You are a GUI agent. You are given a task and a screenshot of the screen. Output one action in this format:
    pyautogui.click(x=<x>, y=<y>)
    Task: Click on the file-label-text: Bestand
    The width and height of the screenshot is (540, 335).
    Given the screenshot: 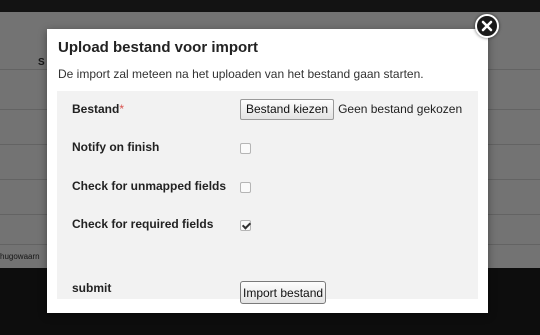 What is the action you would take?
    pyautogui.click(x=96, y=109)
    